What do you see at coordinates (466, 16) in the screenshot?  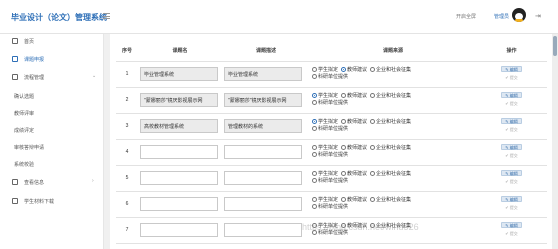 I see `fullscreen-button: 开启全屏` at bounding box center [466, 16].